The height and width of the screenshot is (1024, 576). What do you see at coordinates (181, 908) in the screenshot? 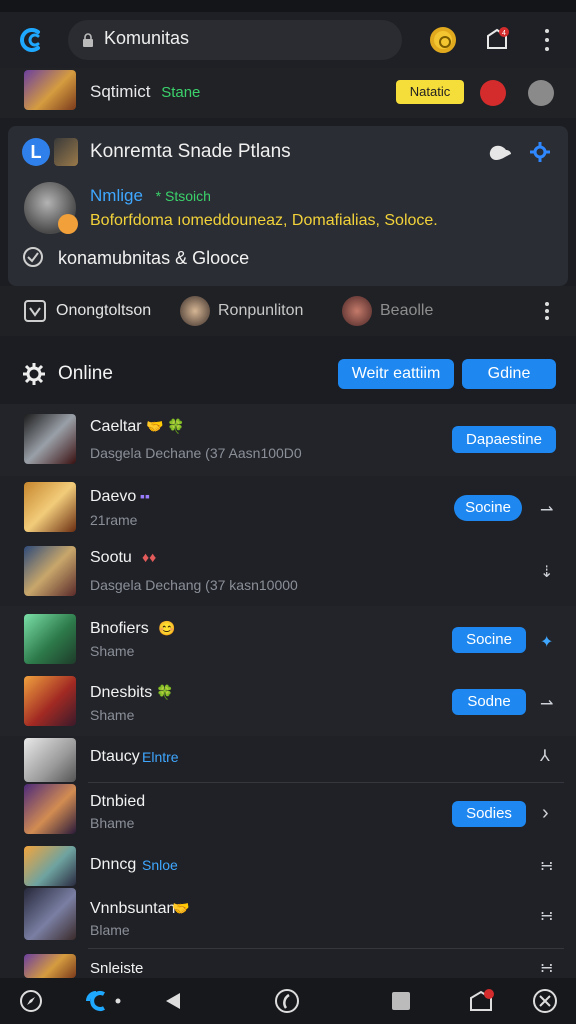
I see `row-emoji: 🤝` at bounding box center [181, 908].